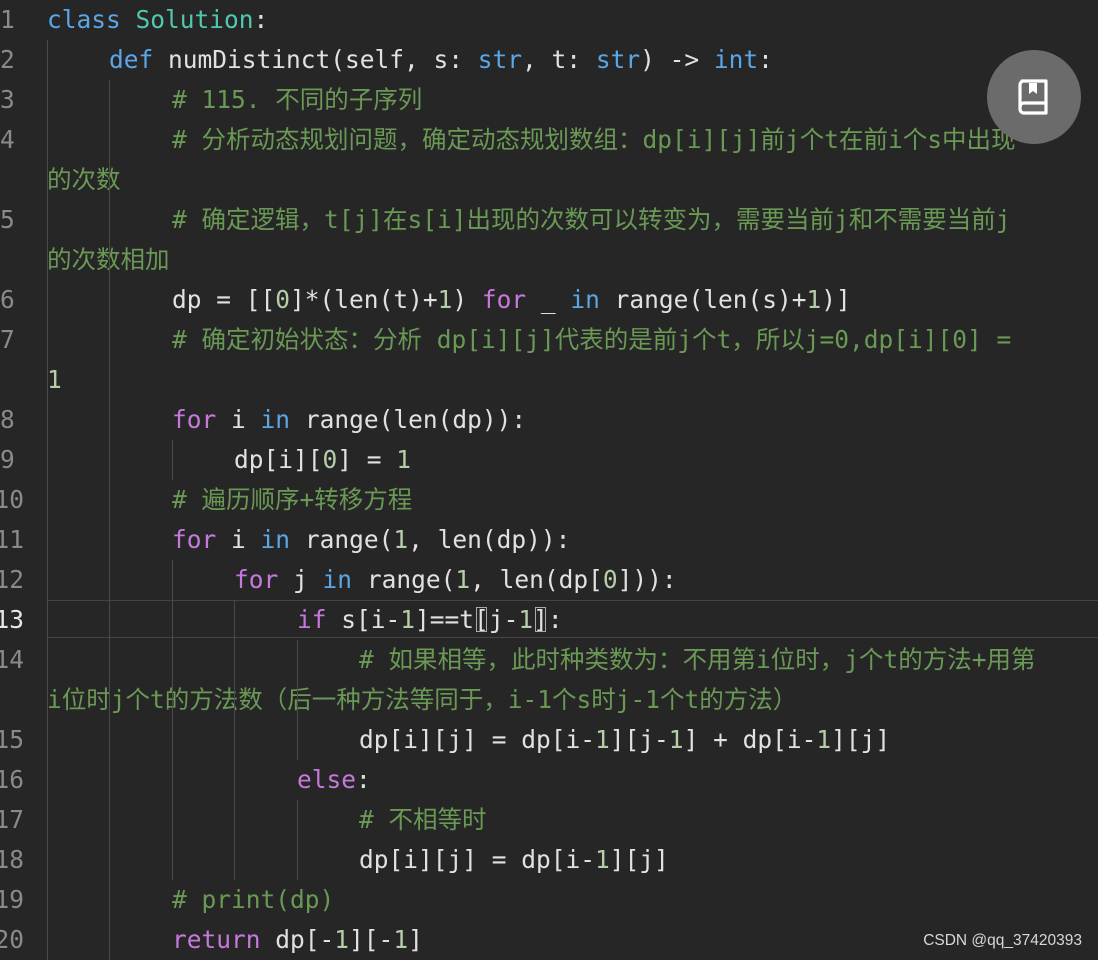  What do you see at coordinates (12, 579) in the screenshot?
I see `line-number: 12` at bounding box center [12, 579].